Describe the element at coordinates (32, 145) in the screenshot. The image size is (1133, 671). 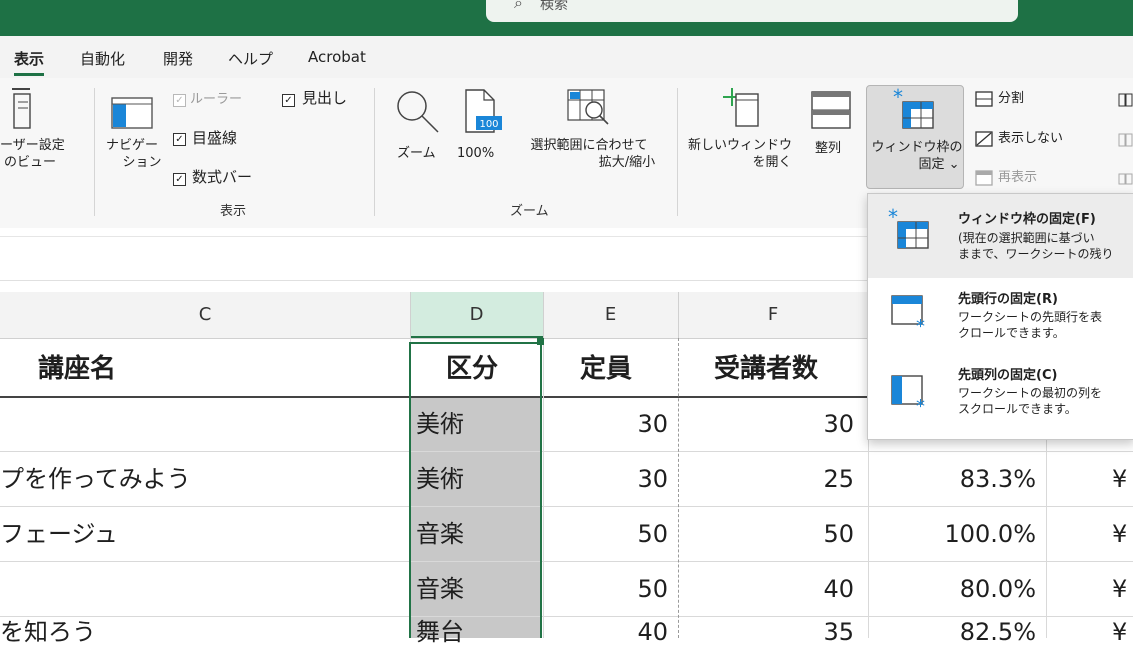
I see `custom-view-label-1: ーザー設定` at that location.